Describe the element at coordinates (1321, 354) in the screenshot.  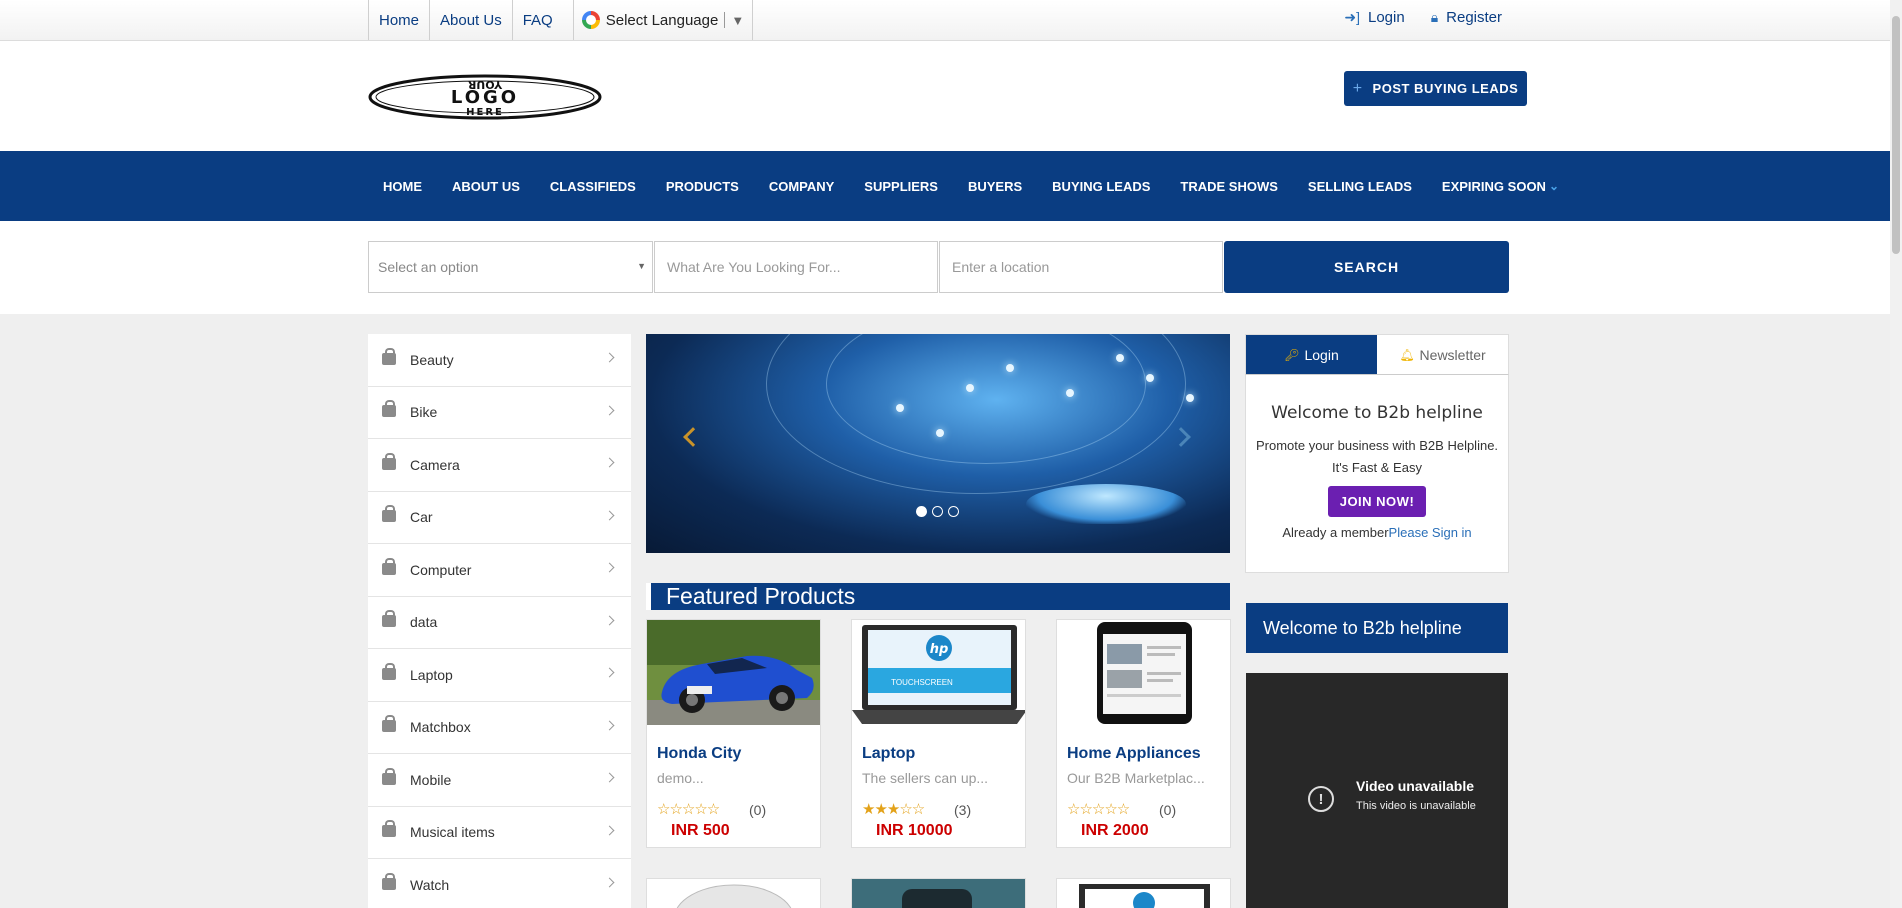
I see `tab-login-label: Login` at that location.